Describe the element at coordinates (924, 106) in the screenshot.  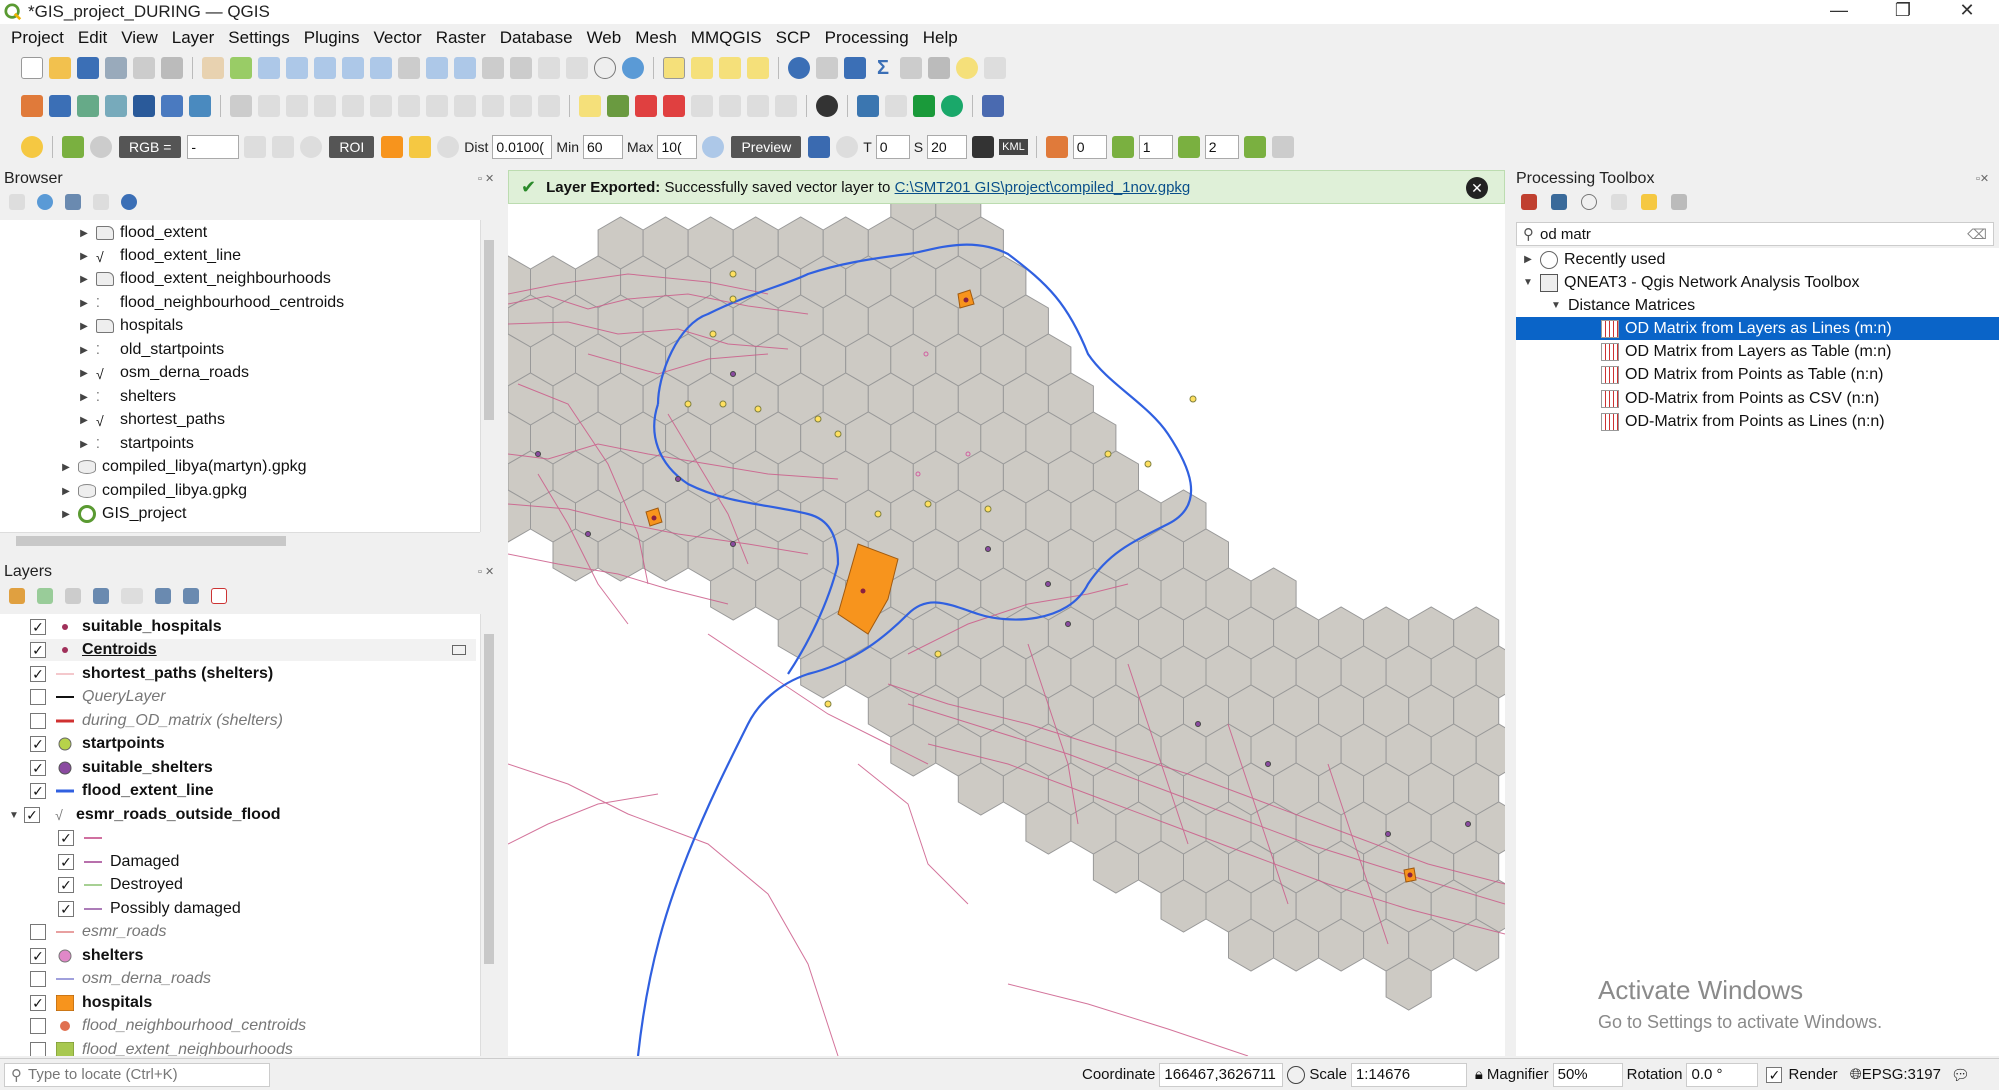
I see `terrain-icon` at that location.